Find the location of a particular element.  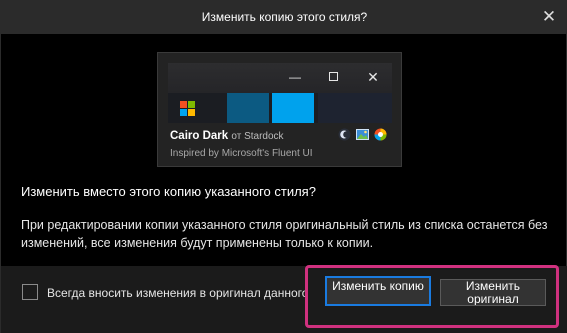

style-feature-icons is located at coordinates (365, 135).